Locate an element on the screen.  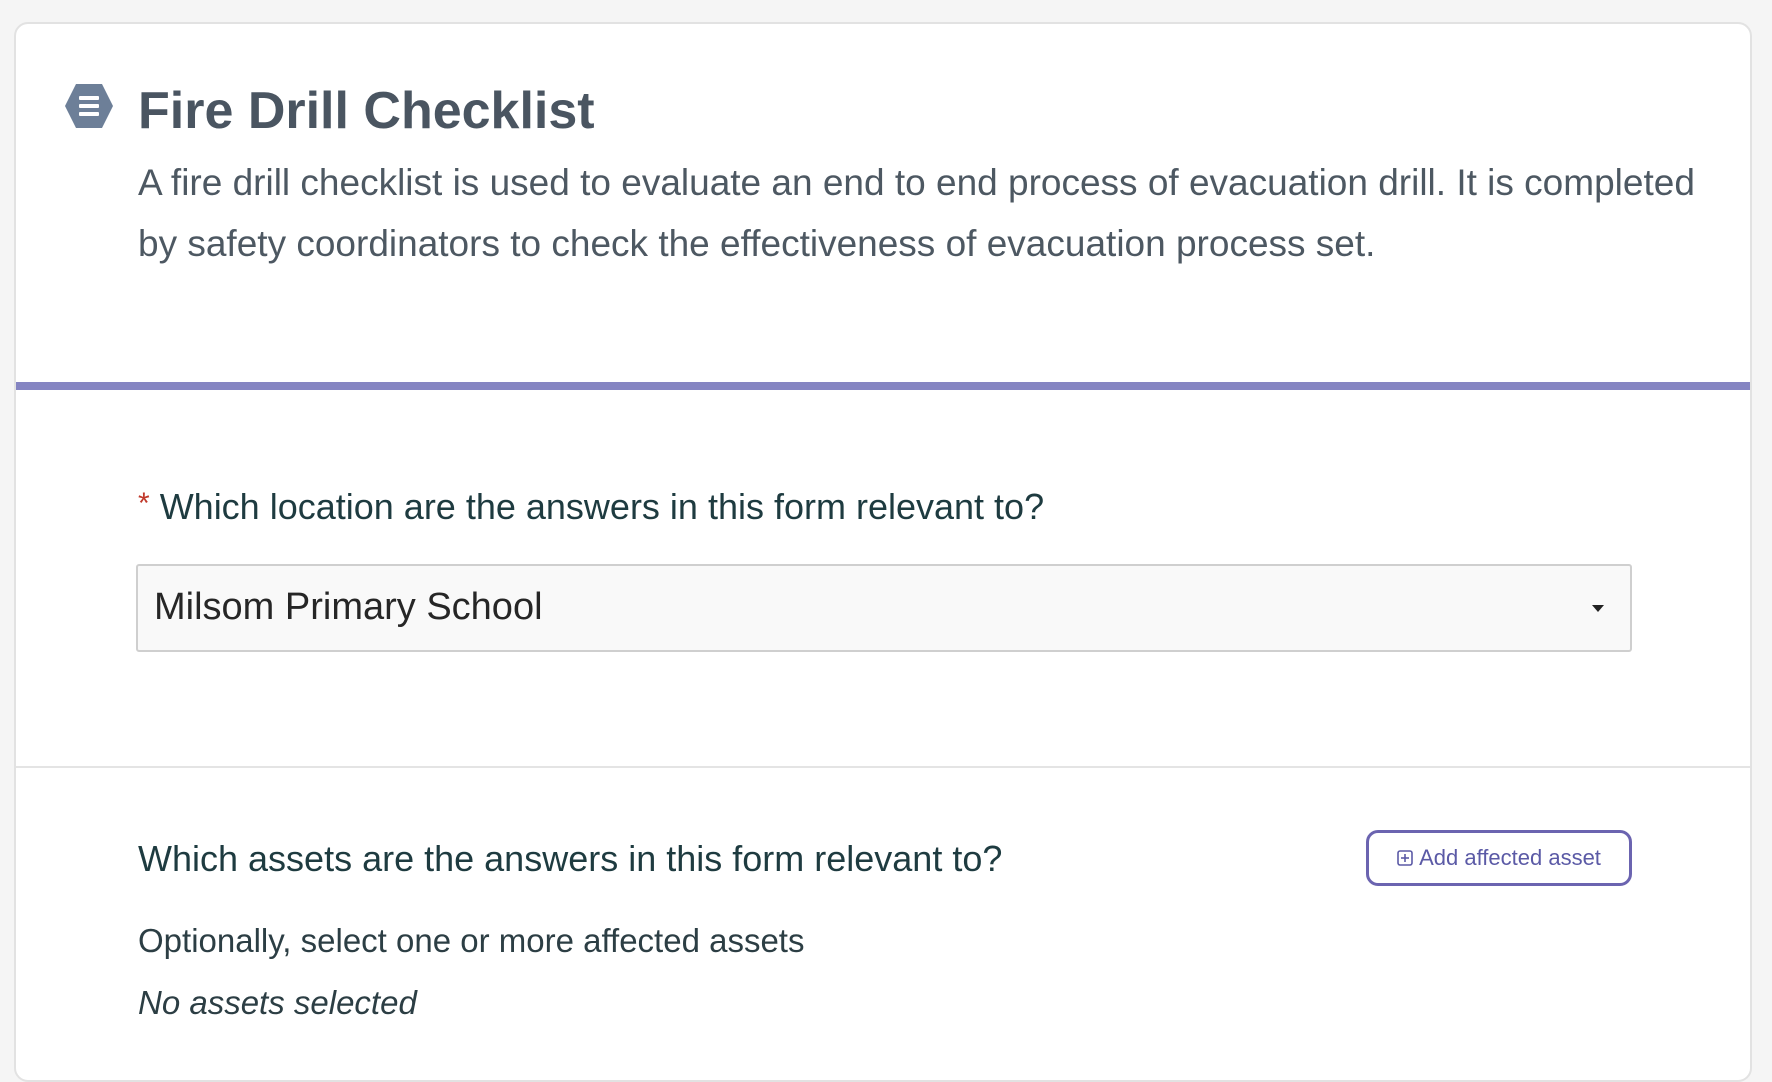
add-affected-asset-label: Add affected asset is located at coordinates (1510, 857).